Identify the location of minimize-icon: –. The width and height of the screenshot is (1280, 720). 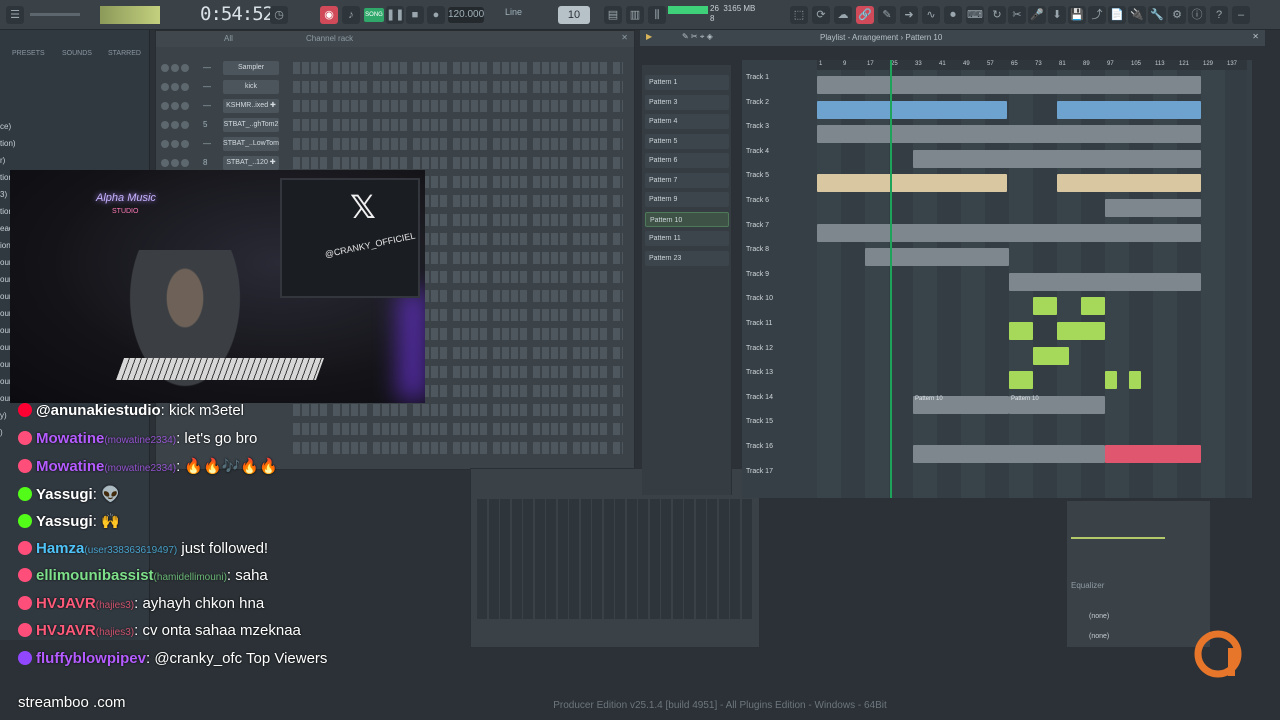
(1241, 15).